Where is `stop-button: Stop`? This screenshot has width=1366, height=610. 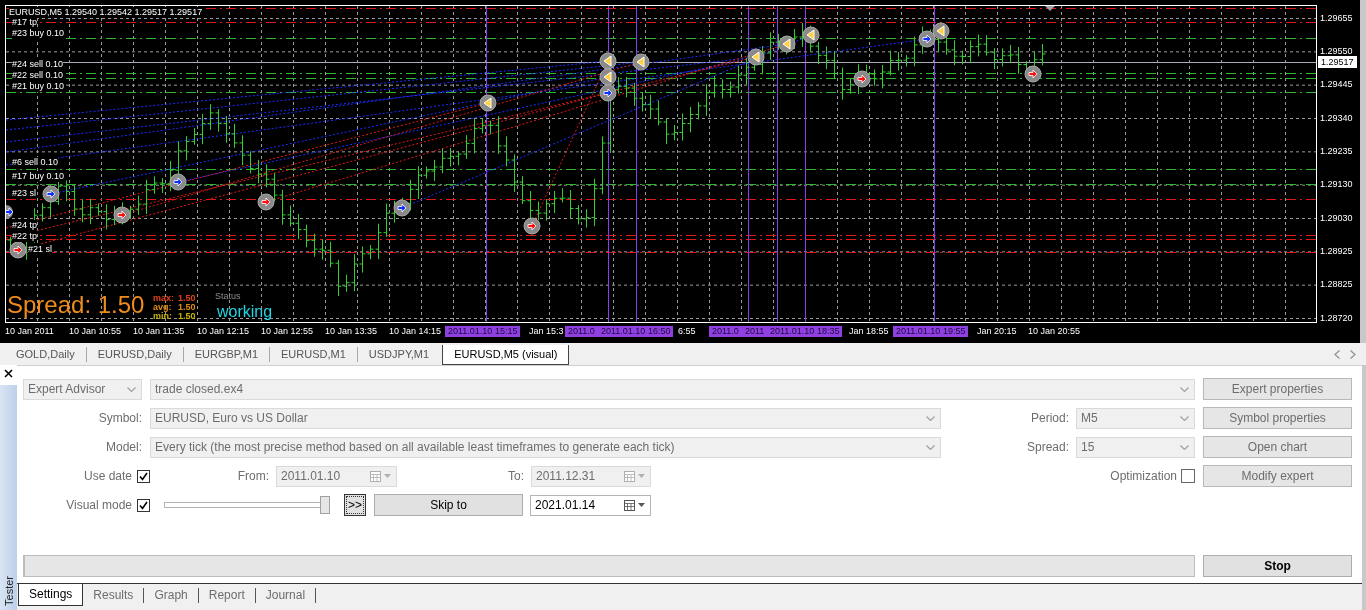 stop-button: Stop is located at coordinates (1277, 566).